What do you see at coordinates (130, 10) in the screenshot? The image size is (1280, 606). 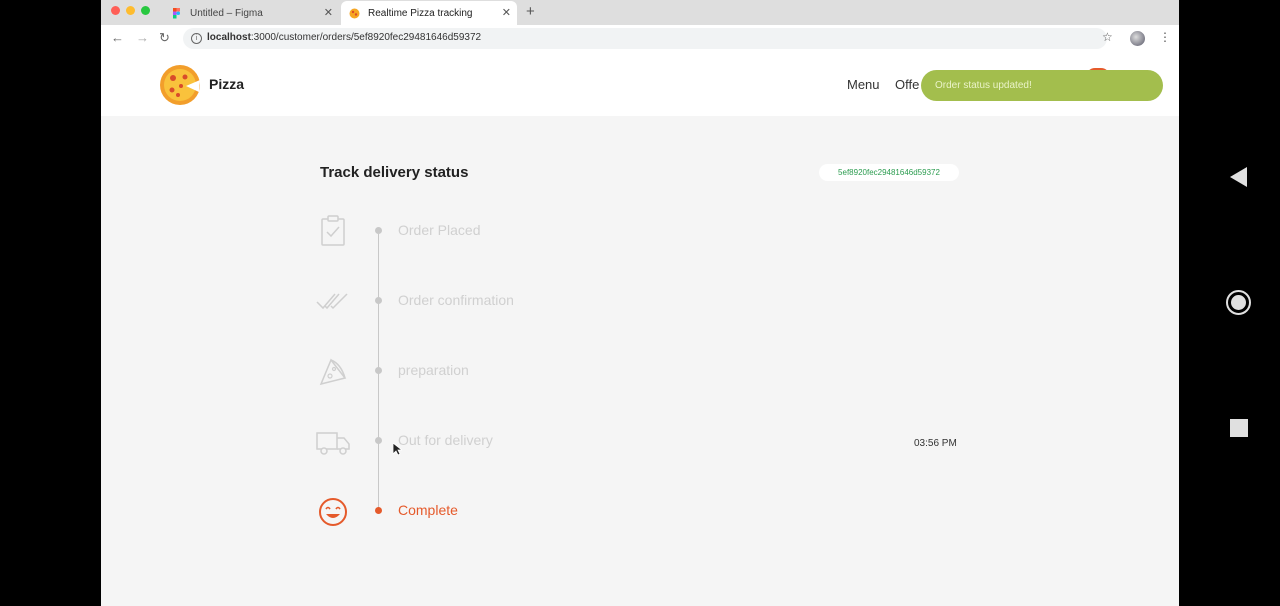 I see `minimize-window-button` at bounding box center [130, 10].